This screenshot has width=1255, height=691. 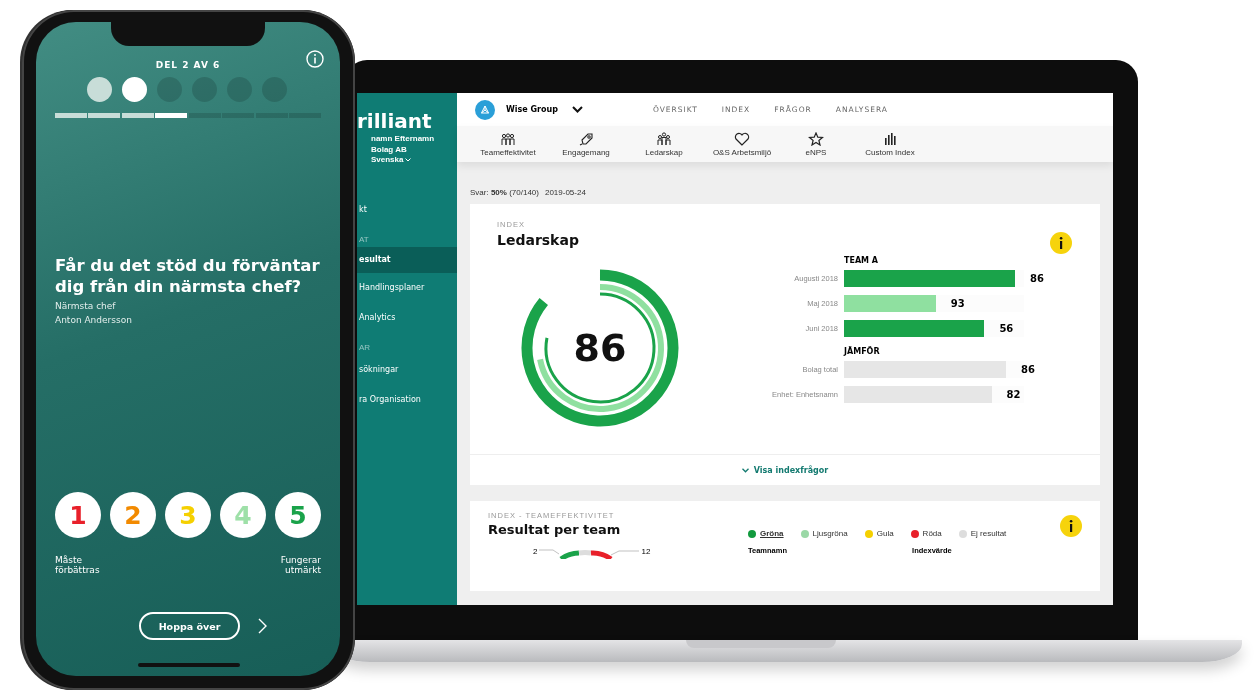 I want to click on index-tab: O&S Arbetsmiljö, so click(x=742, y=144).